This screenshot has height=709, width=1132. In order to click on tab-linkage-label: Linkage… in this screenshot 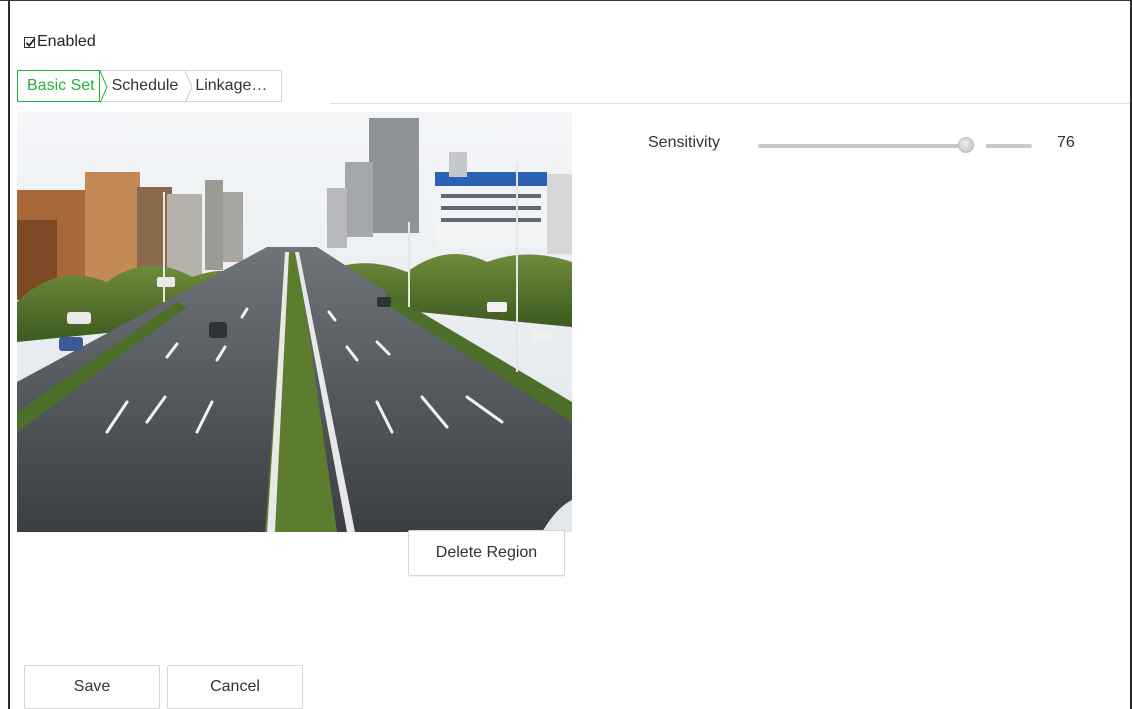, I will do `click(231, 85)`.